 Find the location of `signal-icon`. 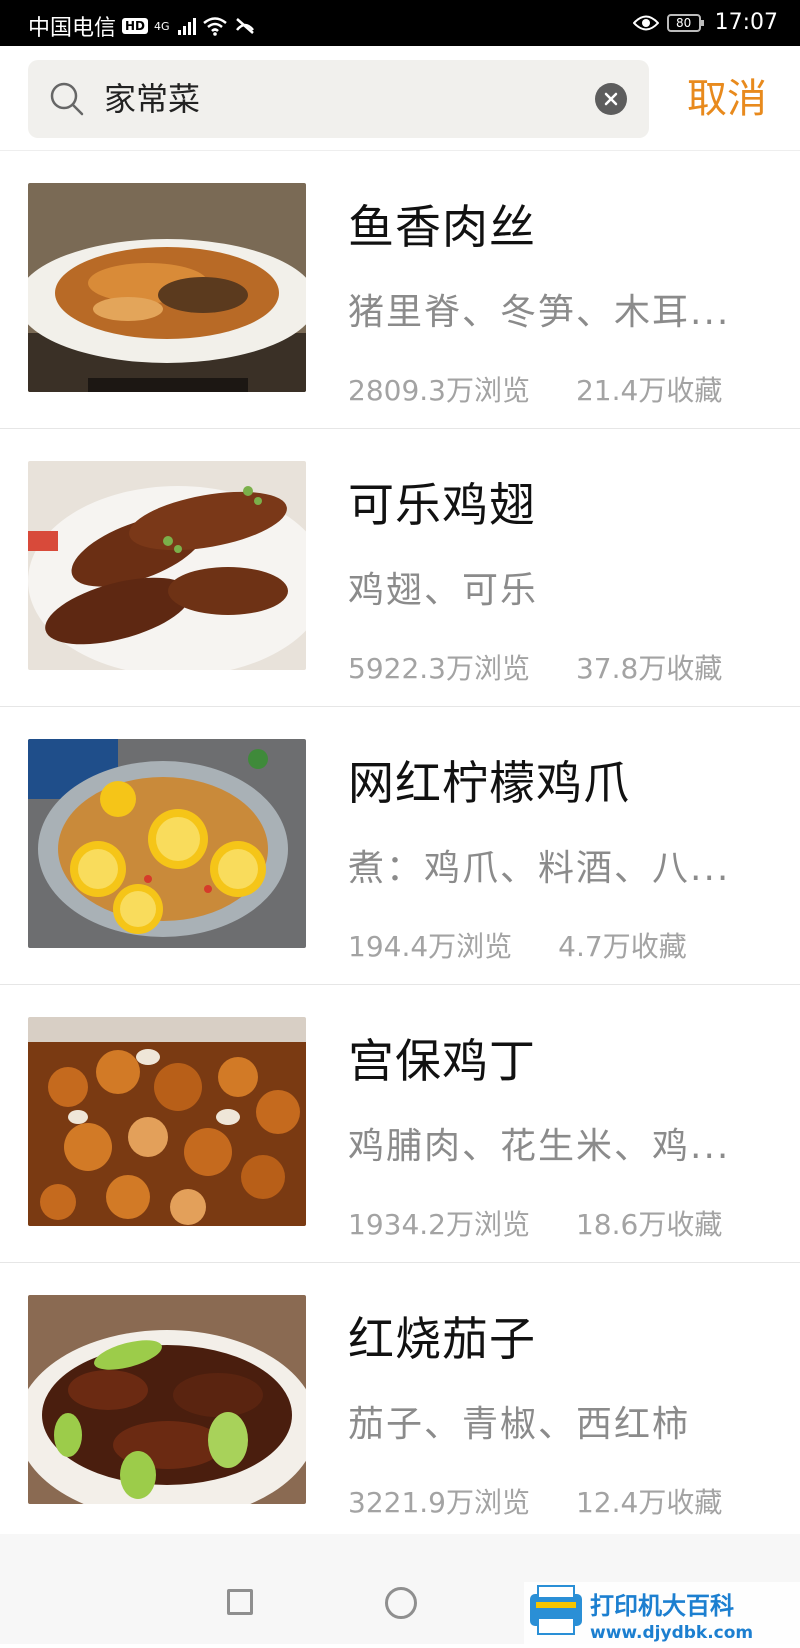

signal-icon is located at coordinates (186, 26).